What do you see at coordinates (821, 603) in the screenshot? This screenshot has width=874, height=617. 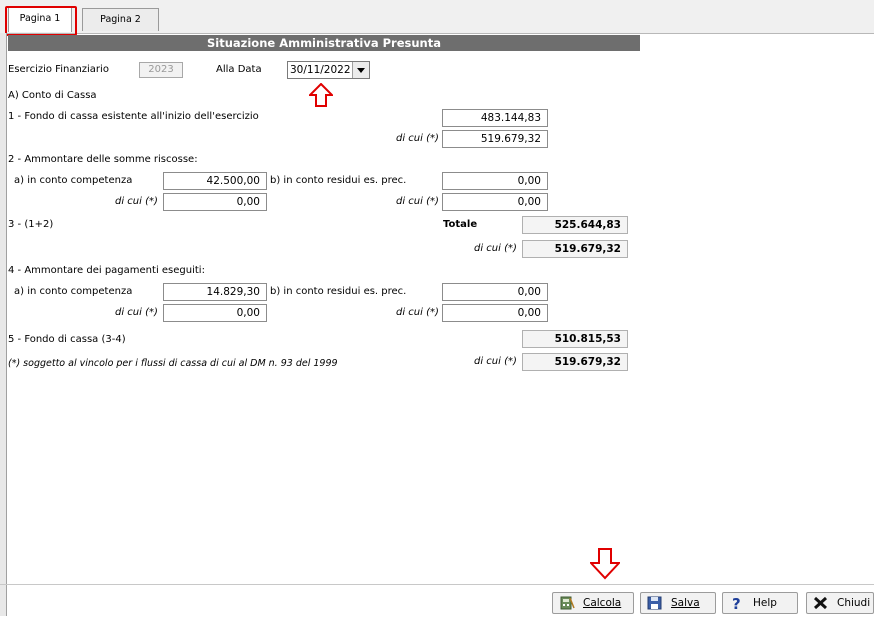 I see `close-icon` at bounding box center [821, 603].